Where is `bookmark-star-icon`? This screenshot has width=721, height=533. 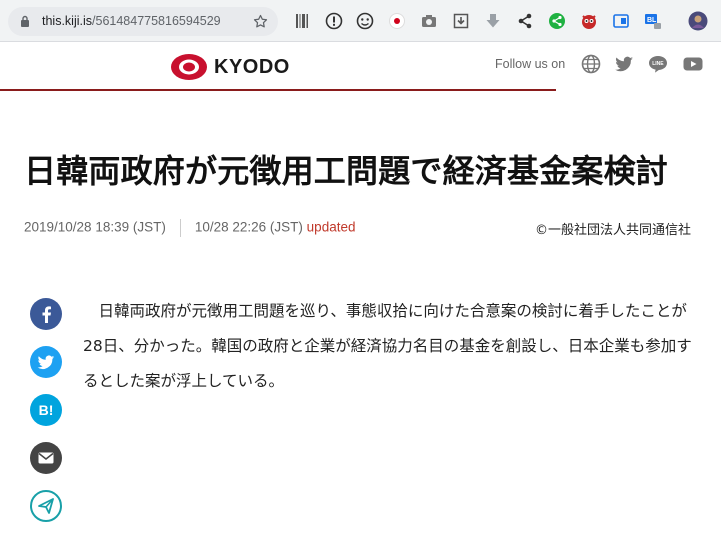 bookmark-star-icon is located at coordinates (260, 21).